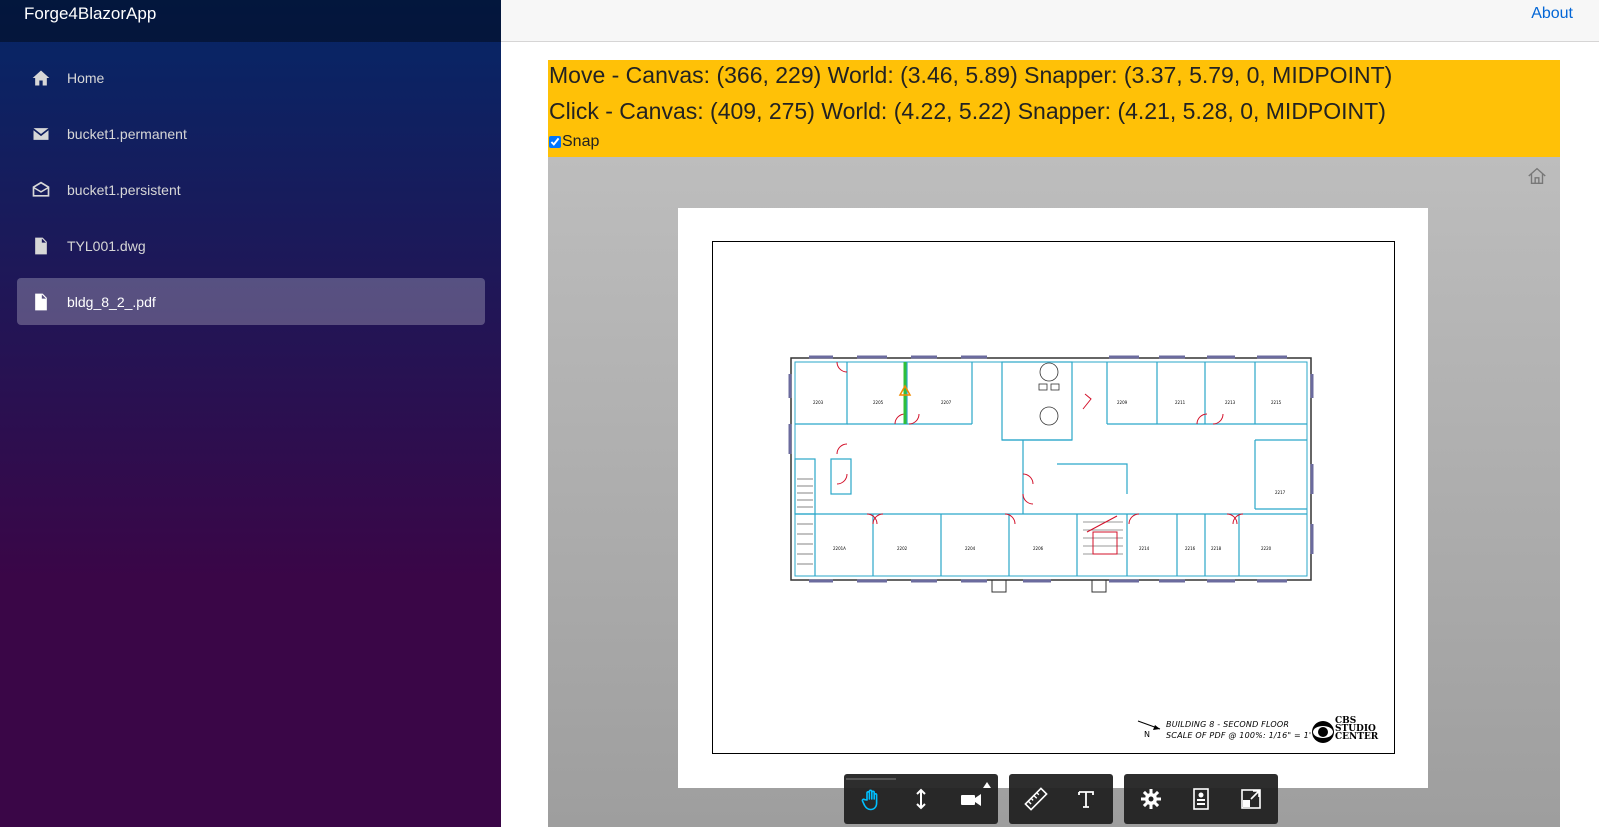 The height and width of the screenshot is (827, 1599). What do you see at coordinates (1537, 176) in the screenshot?
I see `home-view-icon` at bounding box center [1537, 176].